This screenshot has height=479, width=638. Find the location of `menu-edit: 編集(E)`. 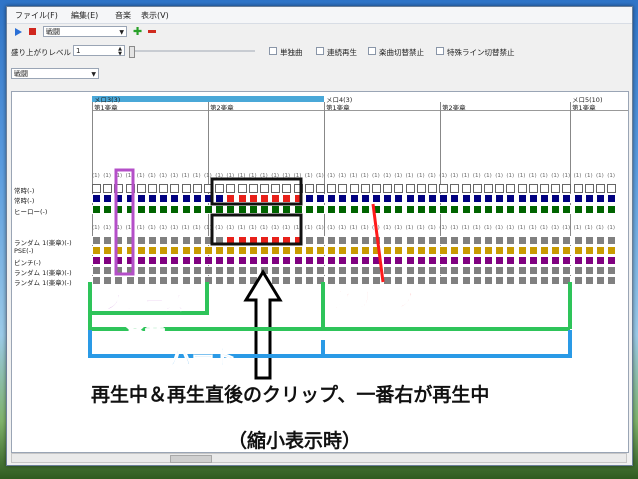

menu-edit: 編集(E) is located at coordinates (84, 15).